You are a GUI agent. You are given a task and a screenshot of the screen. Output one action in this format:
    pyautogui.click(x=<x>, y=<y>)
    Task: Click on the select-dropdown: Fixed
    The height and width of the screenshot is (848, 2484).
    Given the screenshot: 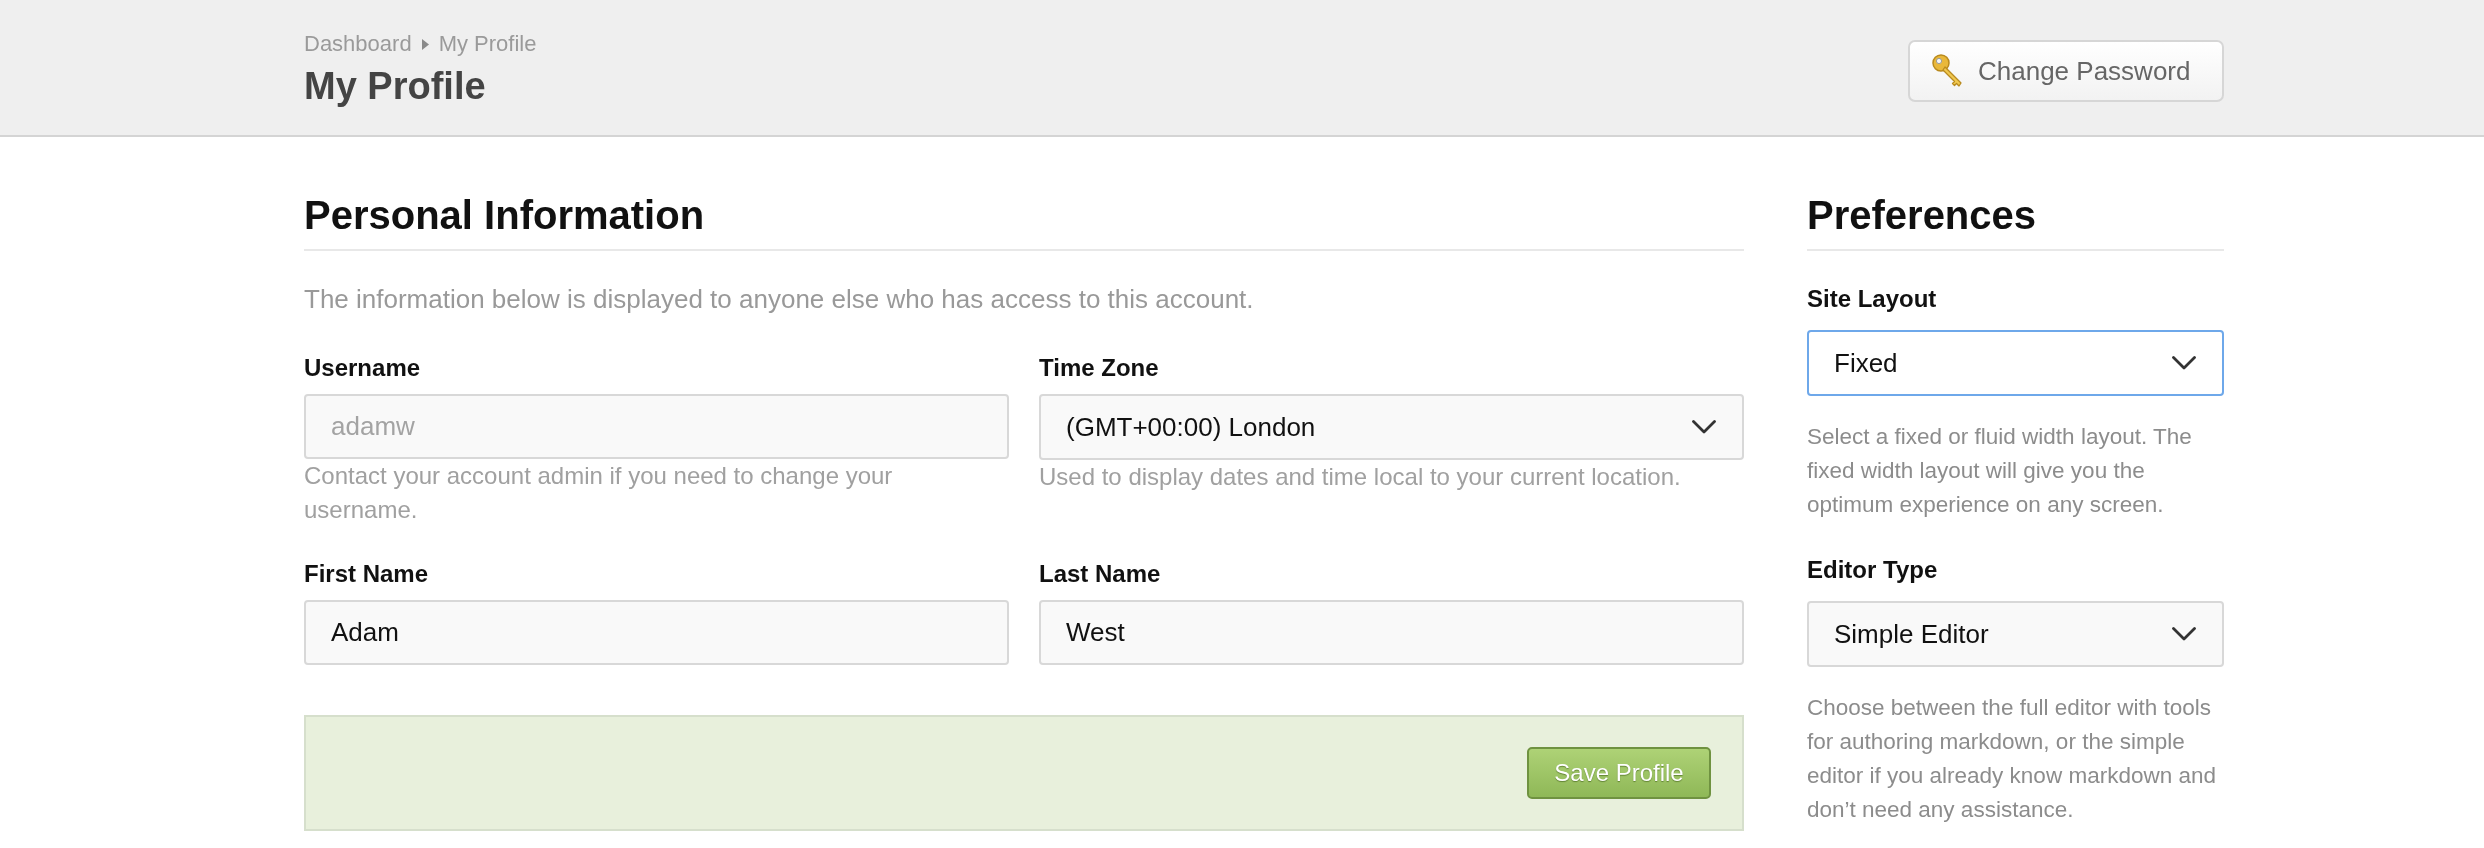 What is the action you would take?
    pyautogui.click(x=2015, y=363)
    